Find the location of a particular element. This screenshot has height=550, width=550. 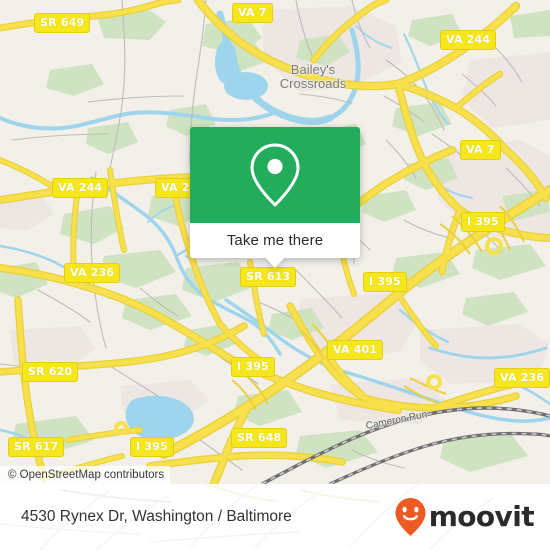

shield-sr-649: SR 649 is located at coordinates (62, 23).